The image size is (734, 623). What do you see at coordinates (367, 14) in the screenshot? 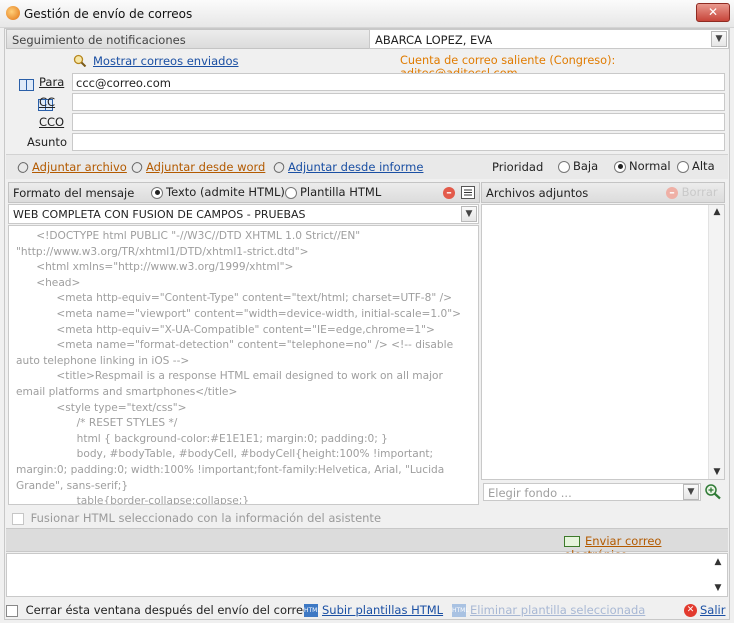
I see `title-bar: Gestión de envío de correos ✕` at bounding box center [367, 14].